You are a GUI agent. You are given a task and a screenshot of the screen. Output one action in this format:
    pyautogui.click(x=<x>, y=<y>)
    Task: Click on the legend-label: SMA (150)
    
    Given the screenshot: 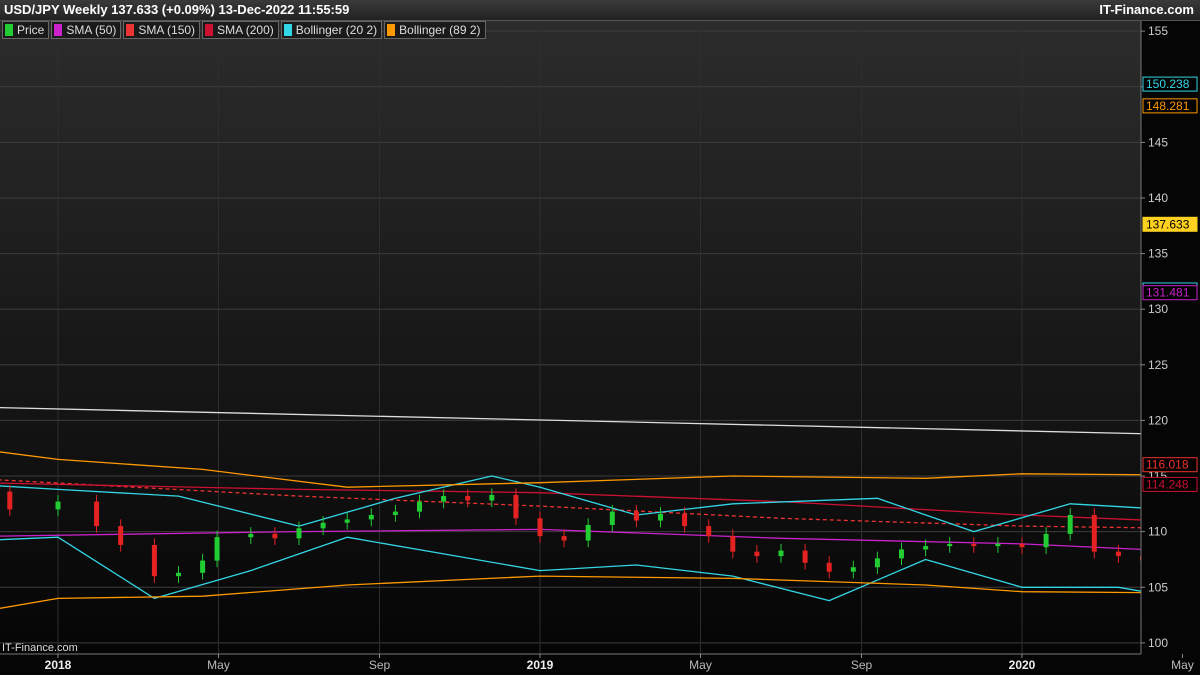 What is the action you would take?
    pyautogui.click(x=167, y=30)
    